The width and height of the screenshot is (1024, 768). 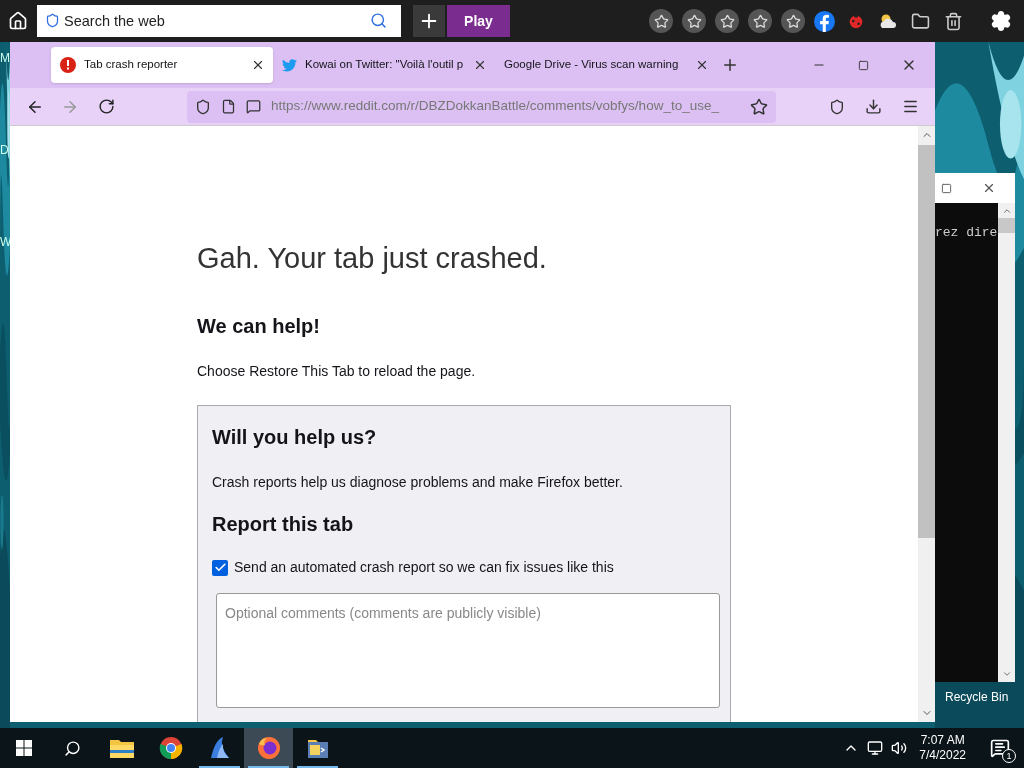 I want to click on report-heading: Will you help us?, so click(x=295, y=437).